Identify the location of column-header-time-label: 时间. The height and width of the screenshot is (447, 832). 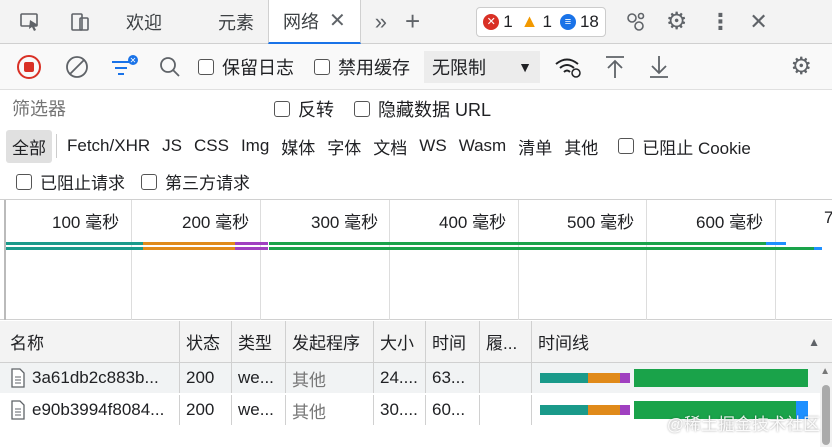
(449, 343).